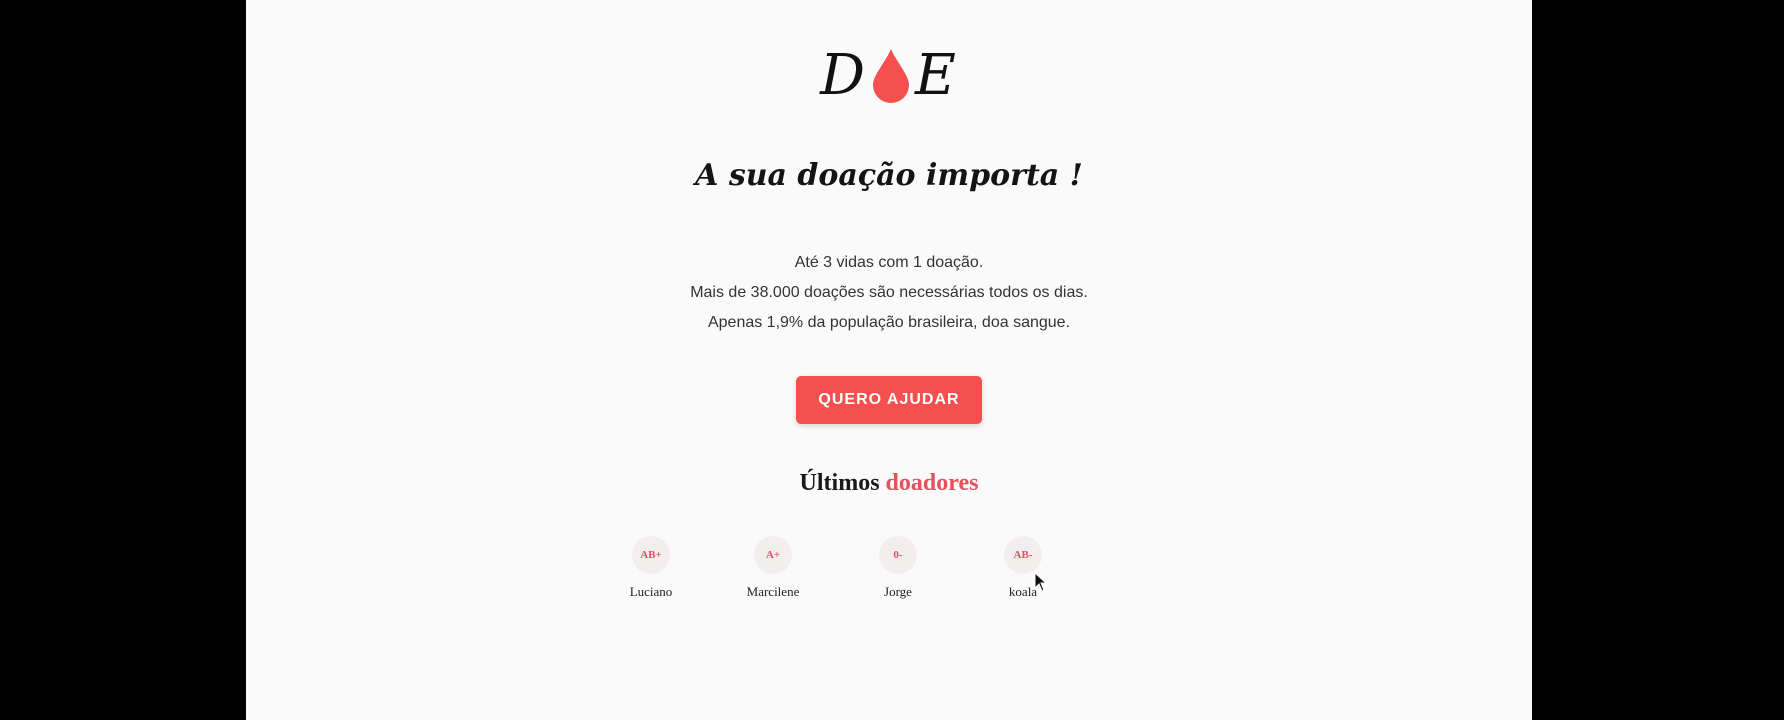 This screenshot has width=1784, height=720. I want to click on donor-name: Marcilene, so click(773, 591).